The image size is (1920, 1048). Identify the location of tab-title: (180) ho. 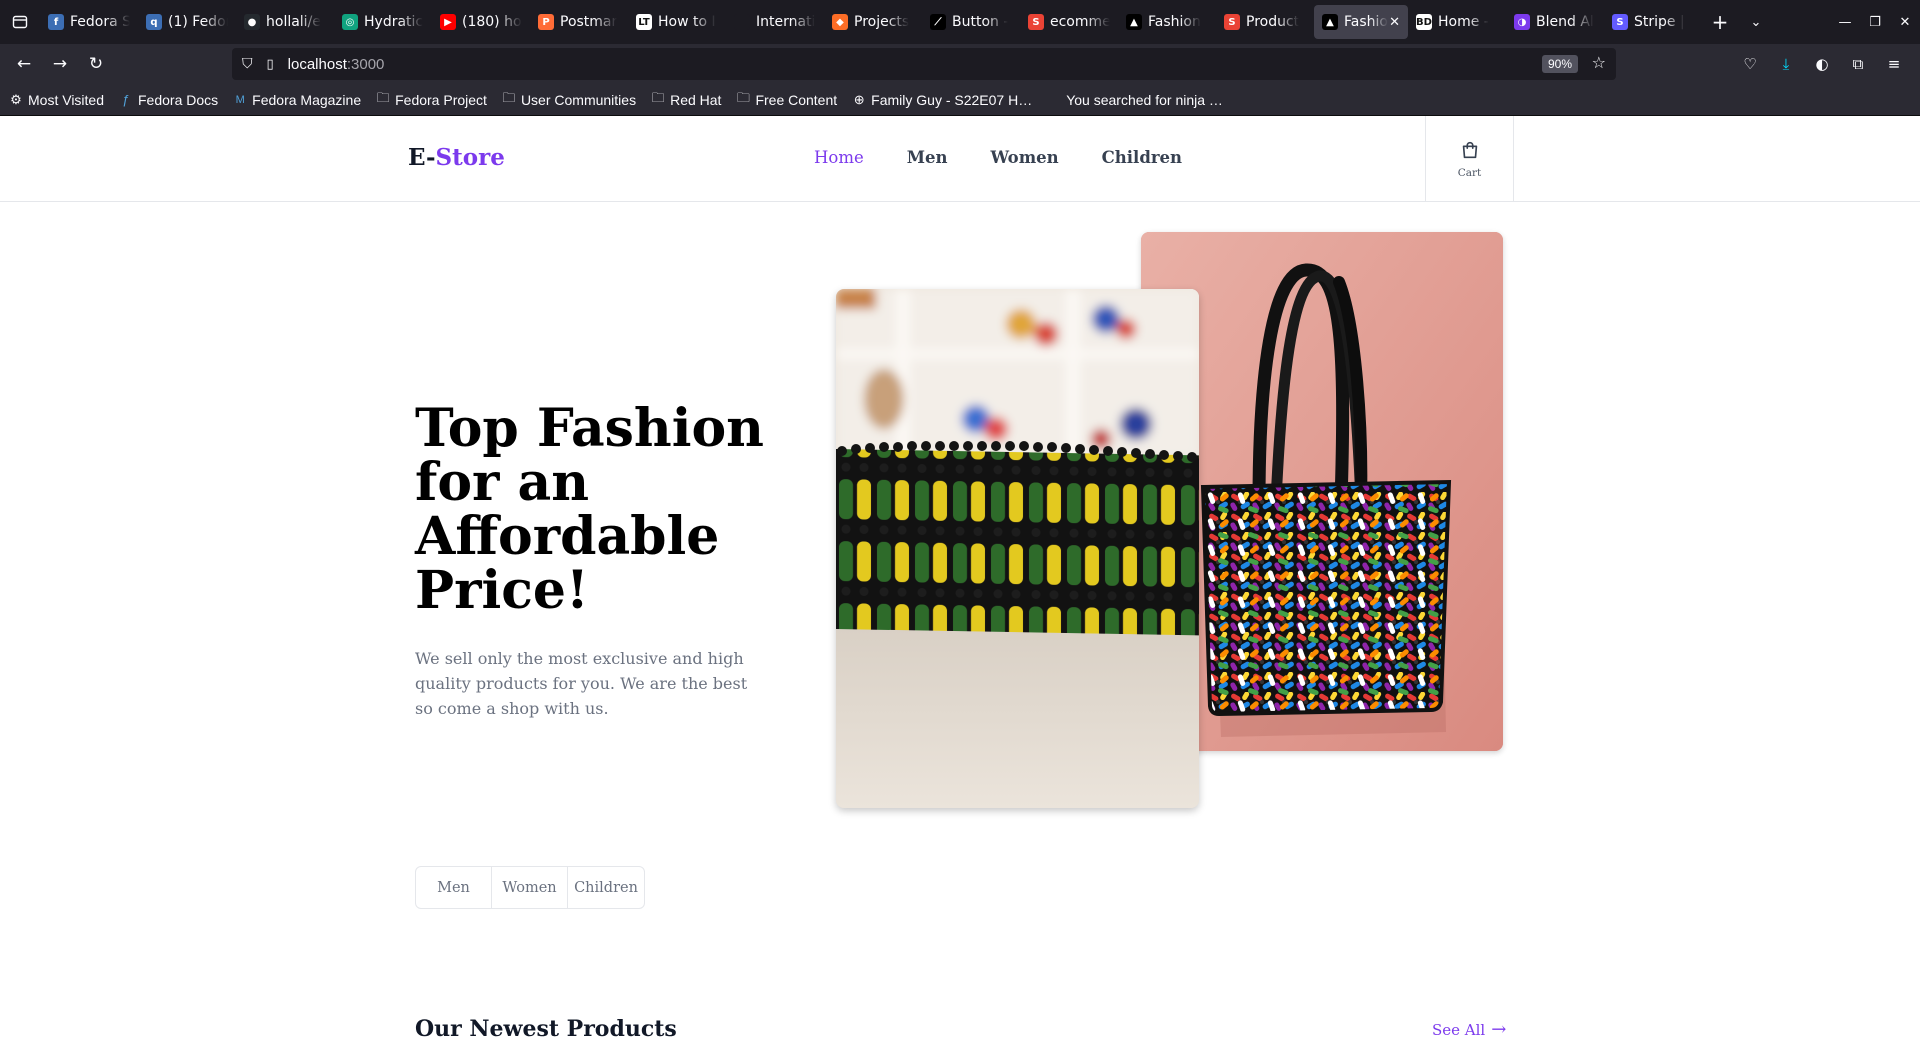
(492, 22).